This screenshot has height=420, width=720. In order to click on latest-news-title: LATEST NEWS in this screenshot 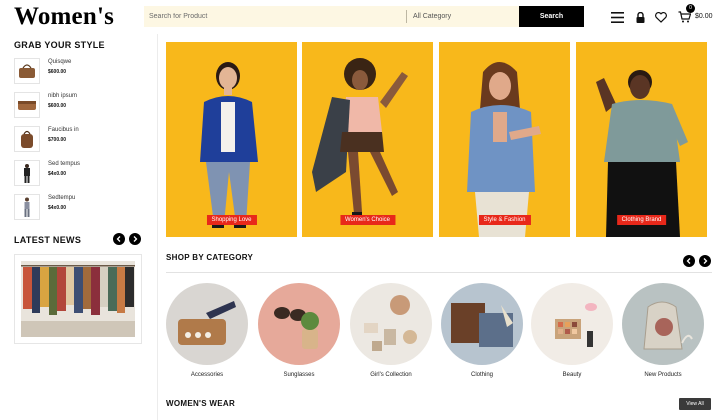, I will do `click(48, 240)`.